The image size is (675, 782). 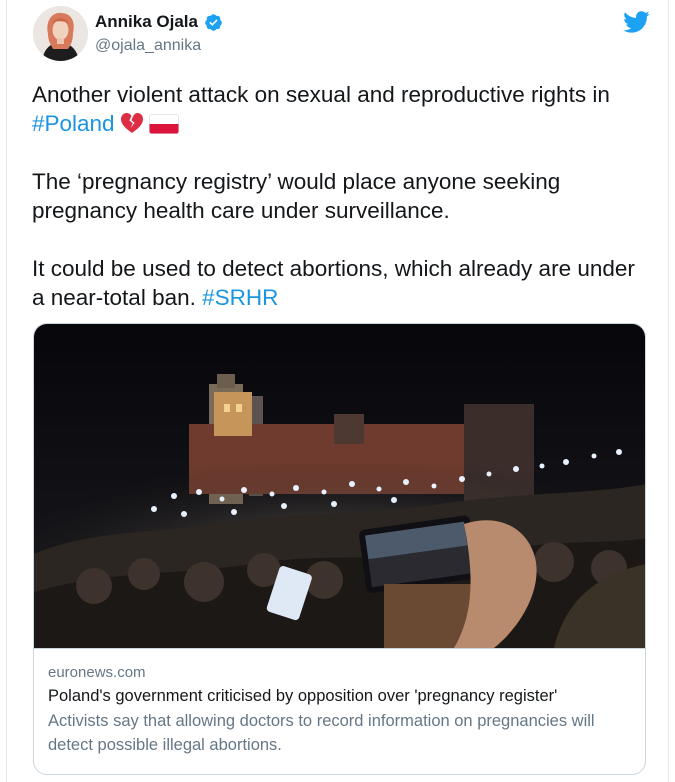 I want to click on verified-badge-icon, so click(x=213, y=22).